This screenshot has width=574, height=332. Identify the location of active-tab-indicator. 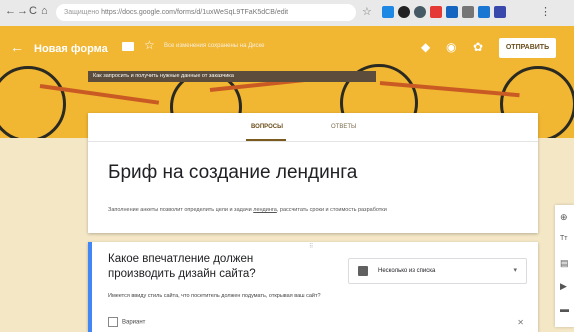
(266, 140).